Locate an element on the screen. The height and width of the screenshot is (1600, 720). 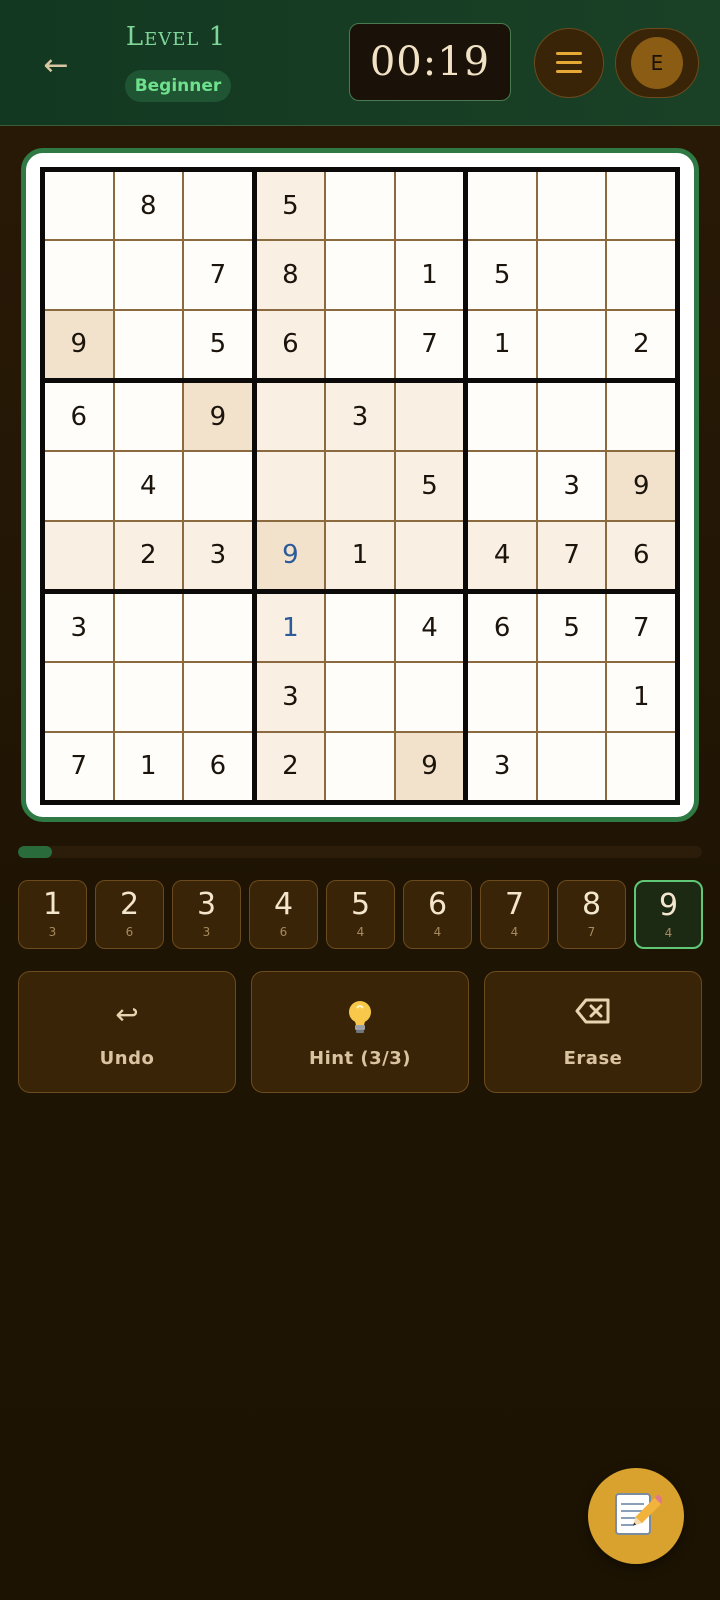
notes-button is located at coordinates (636, 1516).